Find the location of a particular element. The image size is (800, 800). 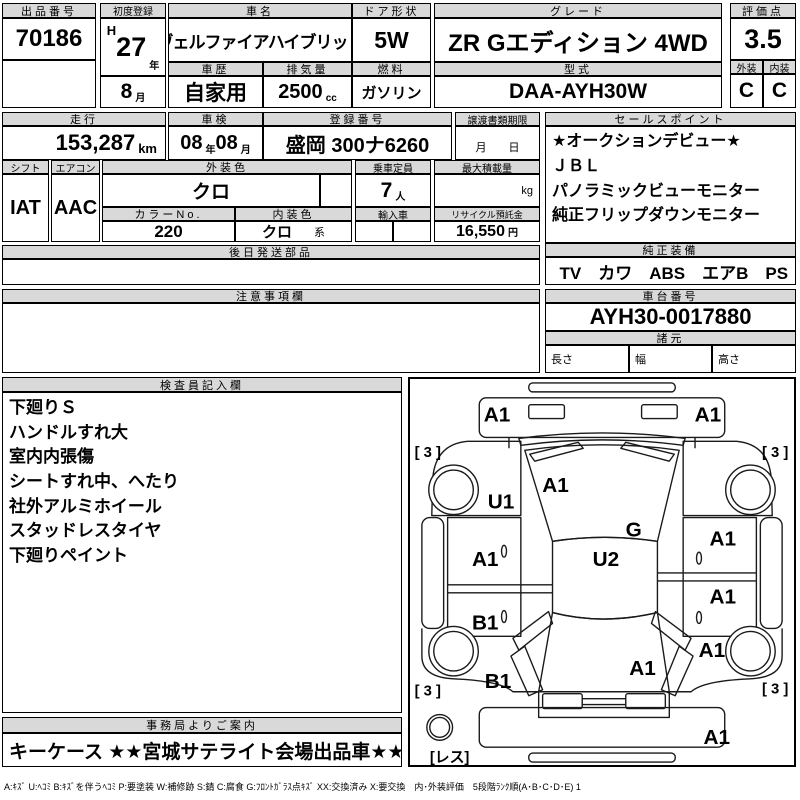

auction-no-empty-cell is located at coordinates (49, 84).